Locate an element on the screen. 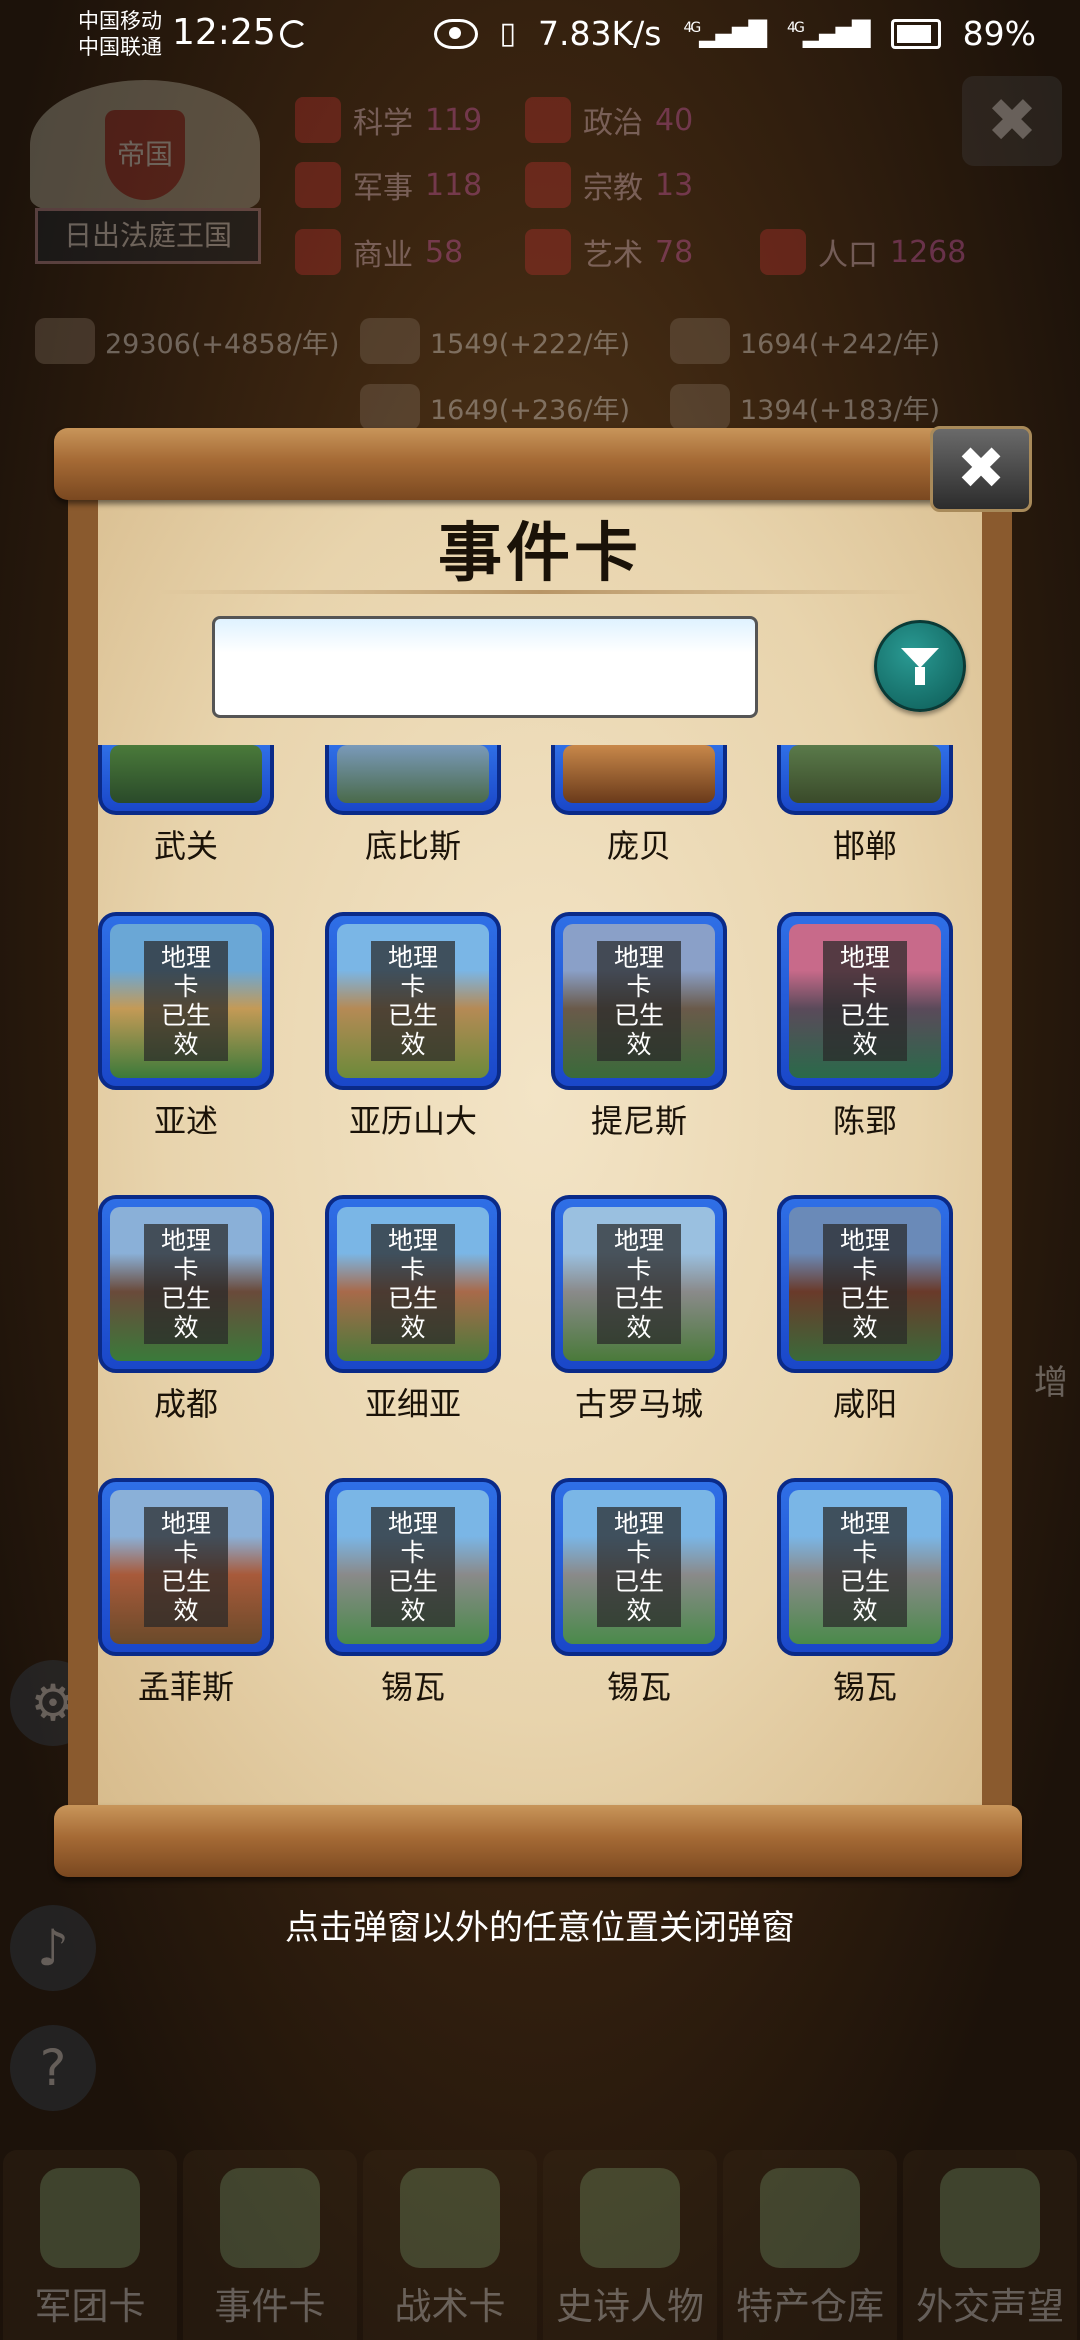 This screenshot has width=1080, height=2340. stone-icon is located at coordinates (390, 407).